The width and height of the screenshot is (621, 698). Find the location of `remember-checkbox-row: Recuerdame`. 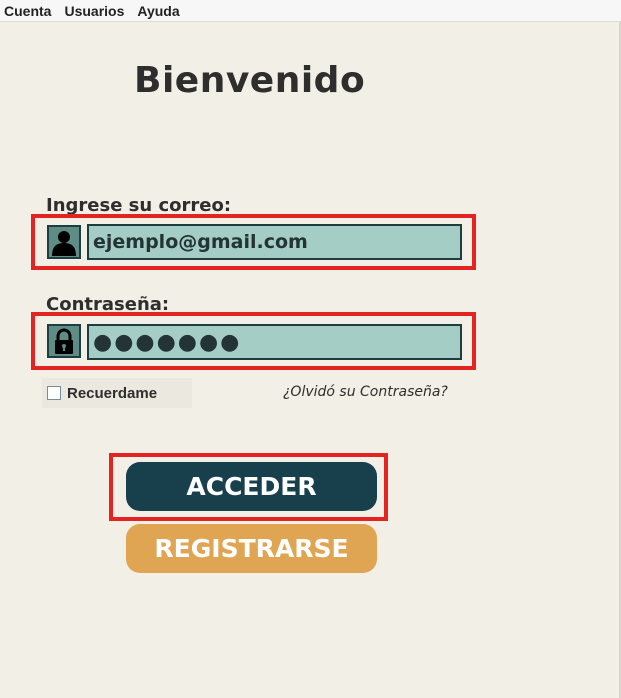

remember-checkbox-row: Recuerdame is located at coordinates (117, 393).